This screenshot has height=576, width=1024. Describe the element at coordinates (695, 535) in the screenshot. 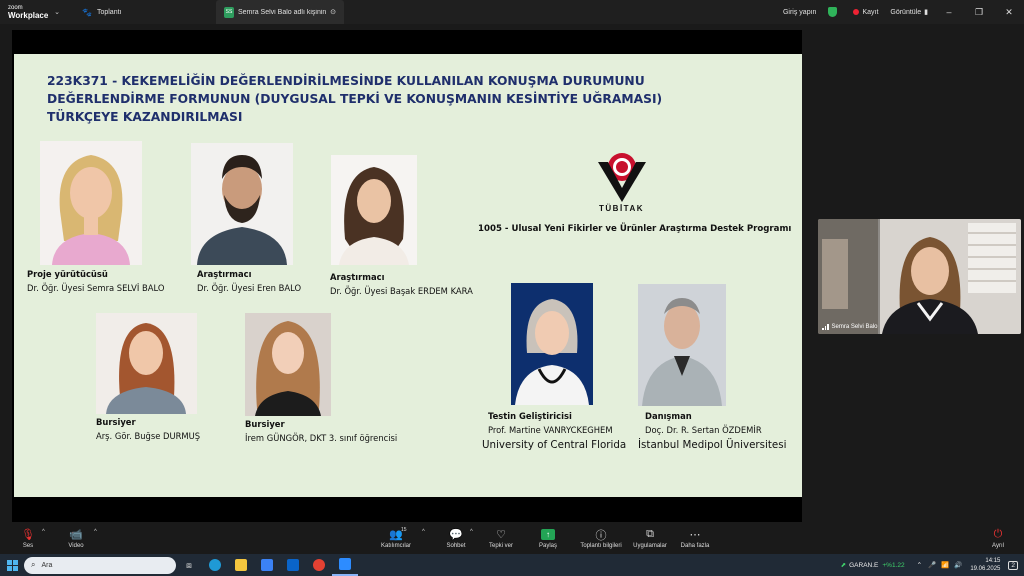

I see `more-dots-icon: ⋯` at that location.